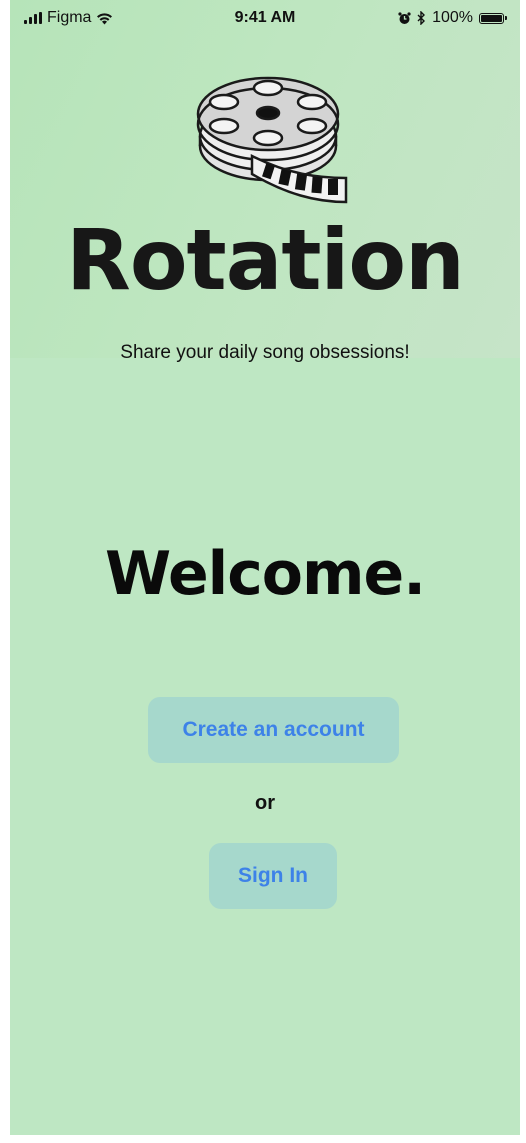 The image size is (526, 1143). Describe the element at coordinates (265, 803) in the screenshot. I see `or-divider-text: or` at that location.